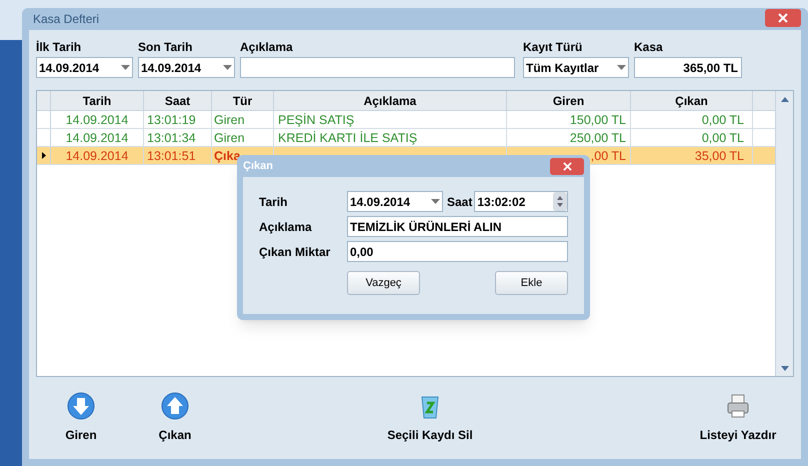 This screenshot has width=808, height=466. I want to click on table-cell: 13:01:34, so click(178, 137).